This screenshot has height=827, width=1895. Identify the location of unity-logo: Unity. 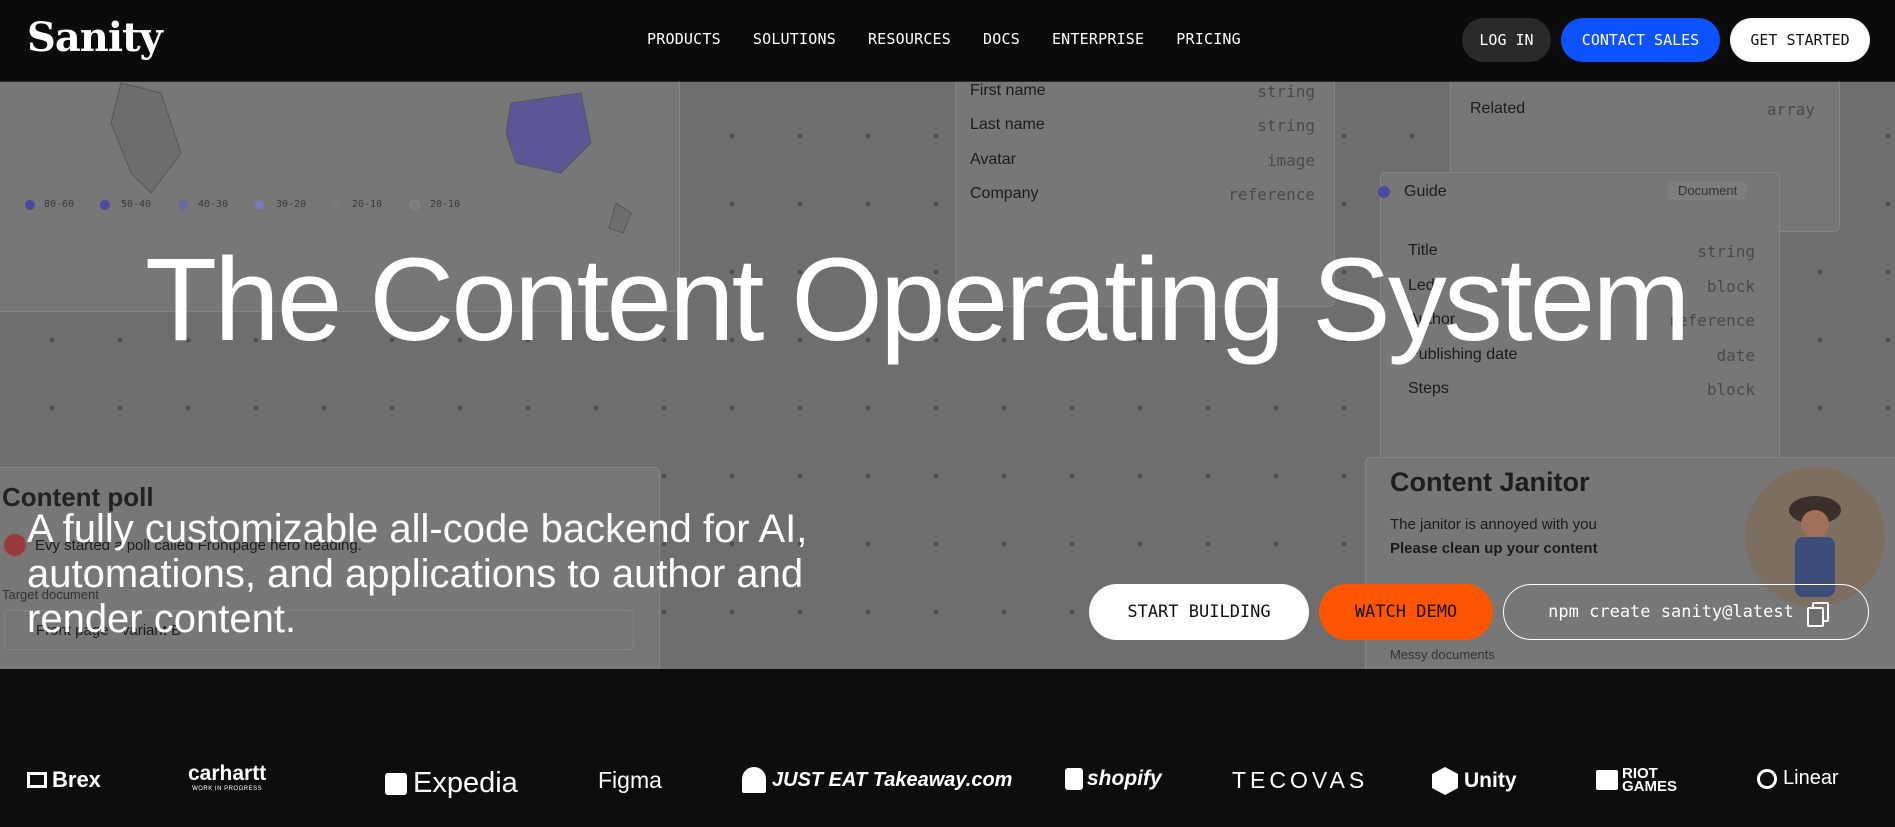
(1474, 781).